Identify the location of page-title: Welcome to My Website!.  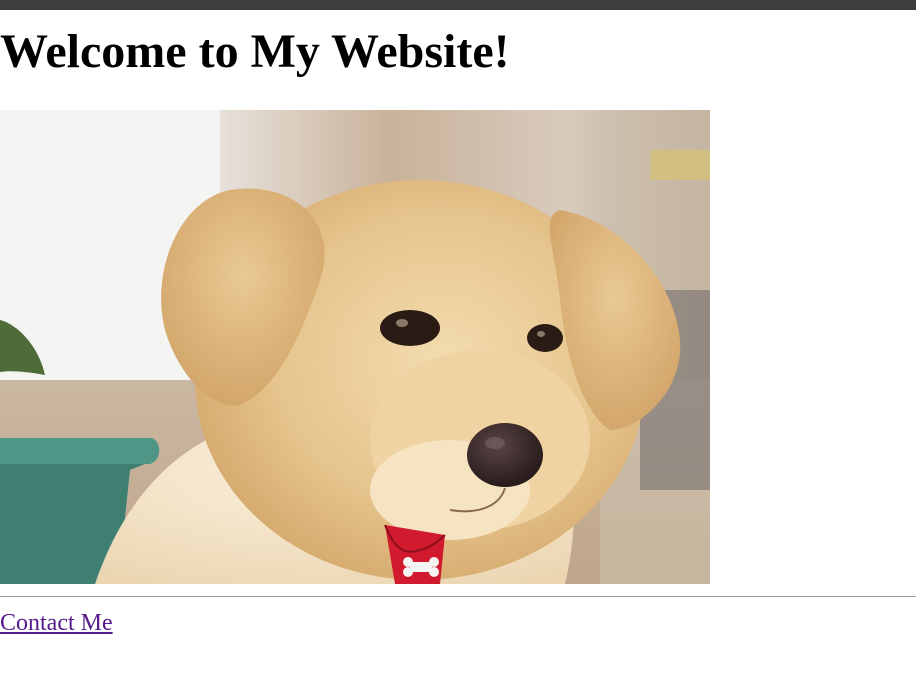
(255, 51).